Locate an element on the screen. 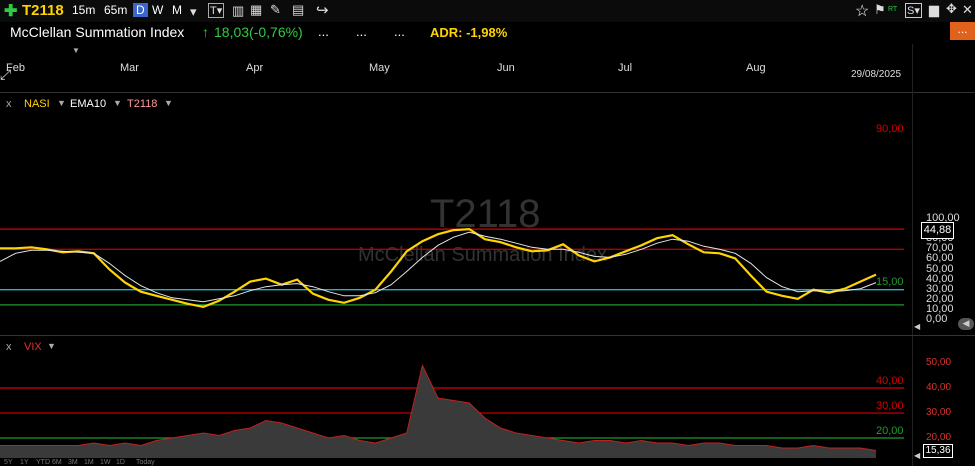  star-icon: ☆ is located at coordinates (862, 11).